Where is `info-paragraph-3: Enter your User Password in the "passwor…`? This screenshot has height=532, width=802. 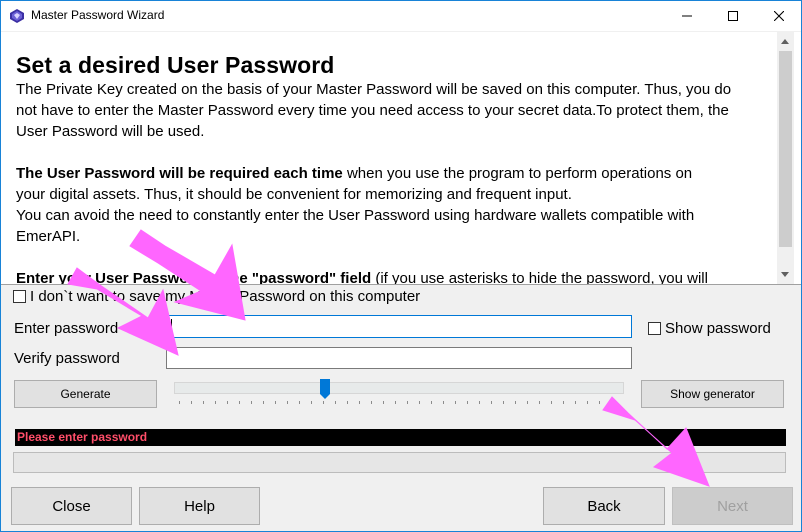
info-paragraph-3: Enter your User Password in the "passwor… is located at coordinates (362, 277).